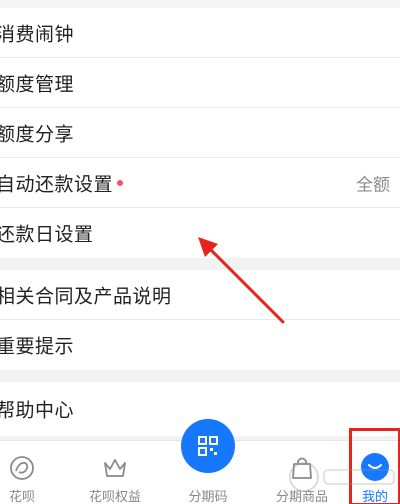 The height and width of the screenshot is (504, 400). What do you see at coordinates (115, 468) in the screenshot?
I see `crown-icon` at bounding box center [115, 468].